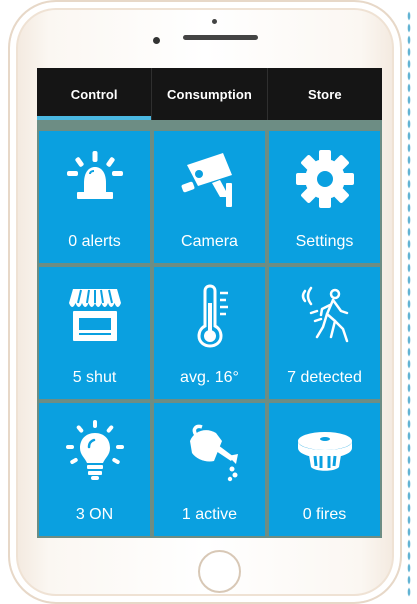  I want to click on motion-sensor-icon, so click(325, 315).